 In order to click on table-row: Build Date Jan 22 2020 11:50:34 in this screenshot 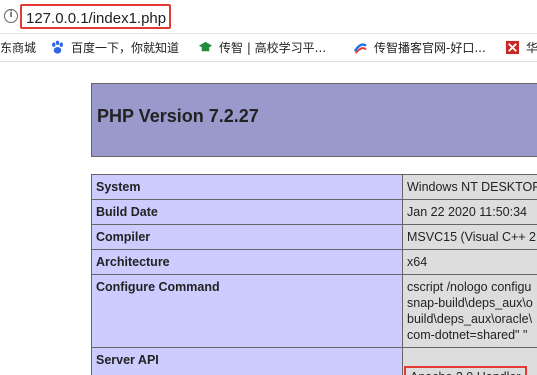, I will do `click(314, 212)`.